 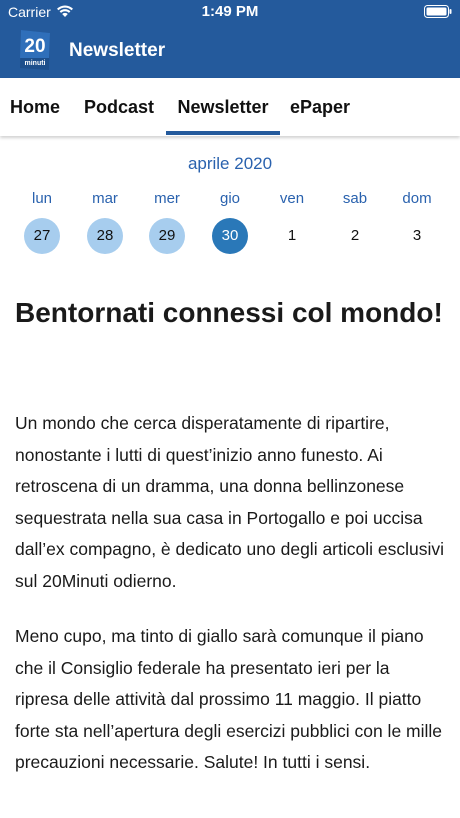 I want to click on weekday-label: ven, so click(x=292, y=198).